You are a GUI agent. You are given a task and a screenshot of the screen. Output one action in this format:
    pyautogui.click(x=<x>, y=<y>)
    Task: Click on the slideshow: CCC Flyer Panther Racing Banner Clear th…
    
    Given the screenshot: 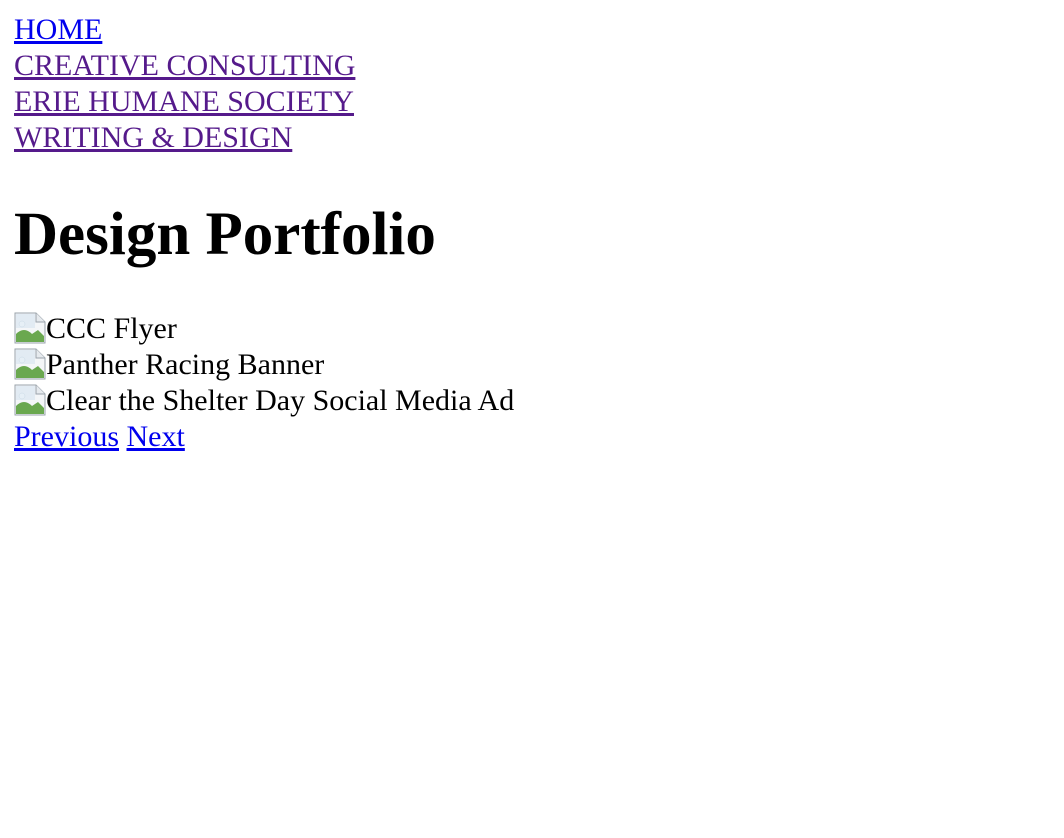 What is the action you would take?
    pyautogui.click(x=264, y=383)
    